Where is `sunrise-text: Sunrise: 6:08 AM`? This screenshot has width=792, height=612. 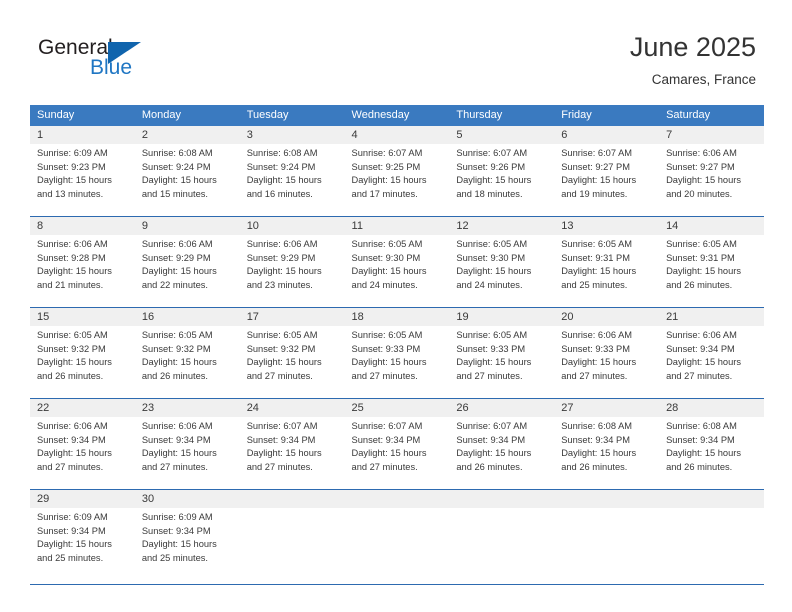
sunrise-text: Sunrise: 6:08 AM is located at coordinates (282, 153).